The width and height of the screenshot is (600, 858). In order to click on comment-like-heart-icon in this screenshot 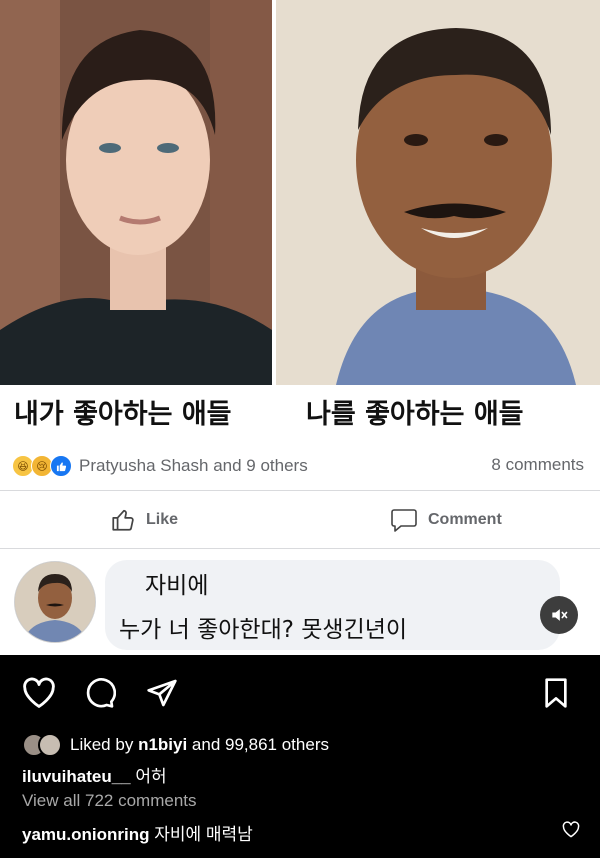, I will do `click(571, 829)`.